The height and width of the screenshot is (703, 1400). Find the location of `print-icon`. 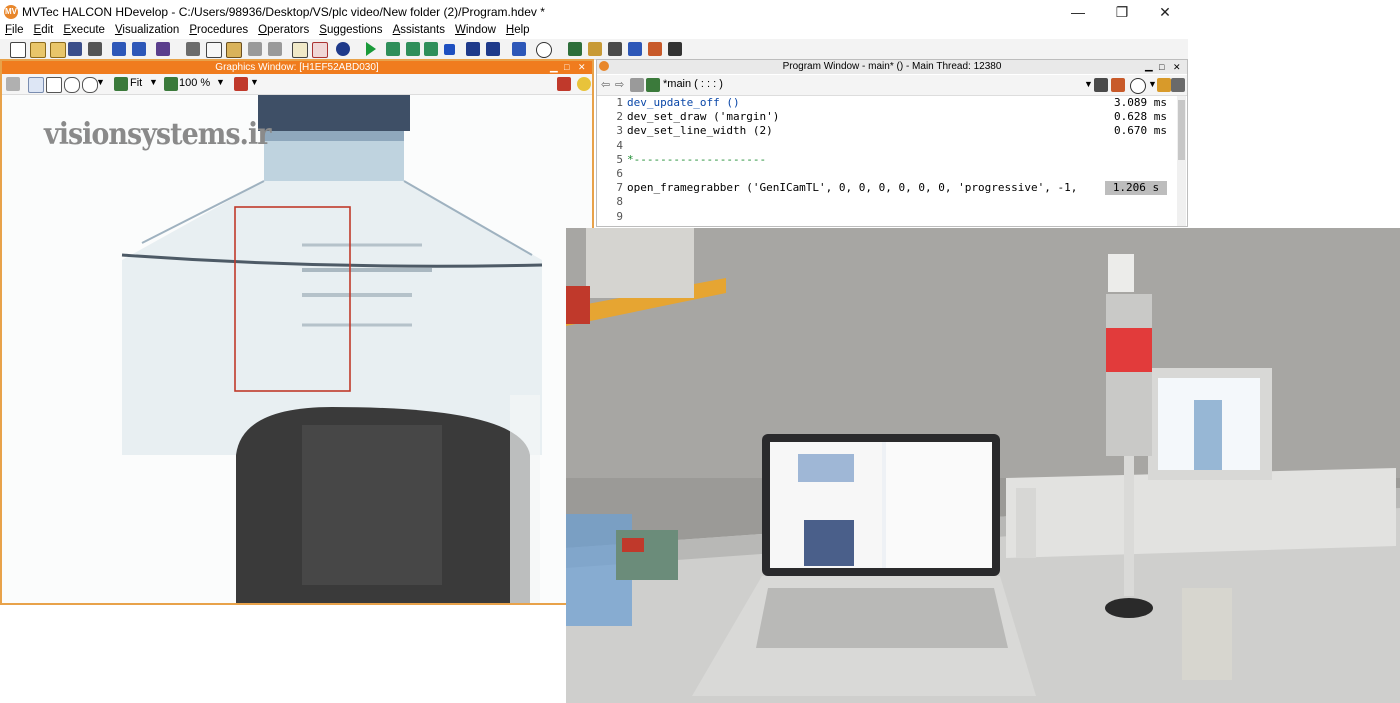

print-icon is located at coordinates (95, 49).